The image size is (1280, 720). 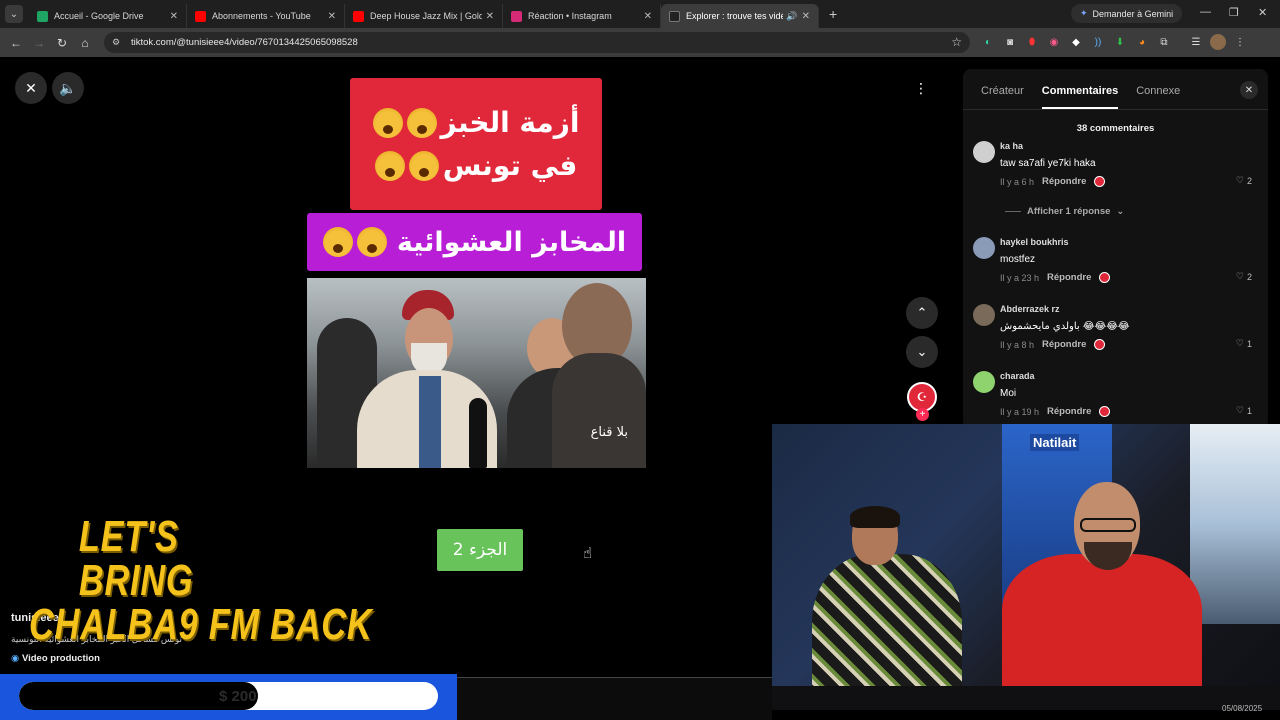 I want to click on divider, so click(x=1115, y=109).